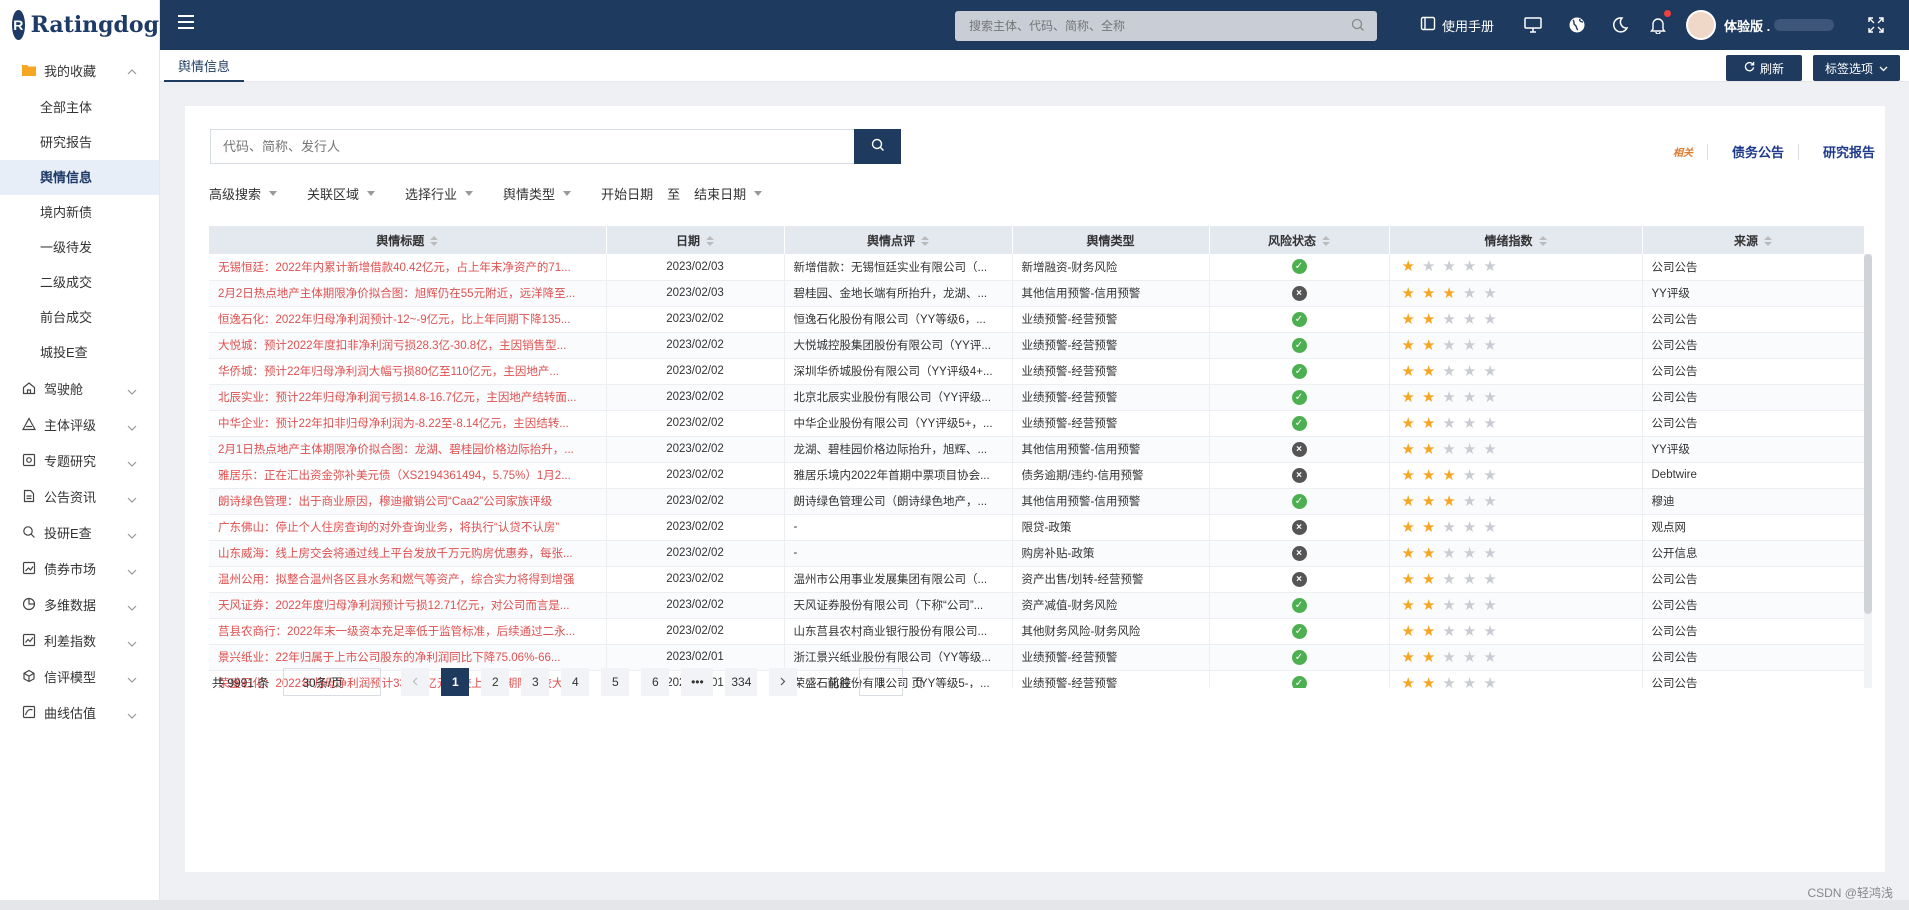 Image resolution: width=1909 pixels, height=910 pixels. What do you see at coordinates (408, 579) in the screenshot?
I see `sentiment-title-link: 温州公用：拟整合温州各区县水务和燃气等资产，综合实力将得到增强` at bounding box center [408, 579].